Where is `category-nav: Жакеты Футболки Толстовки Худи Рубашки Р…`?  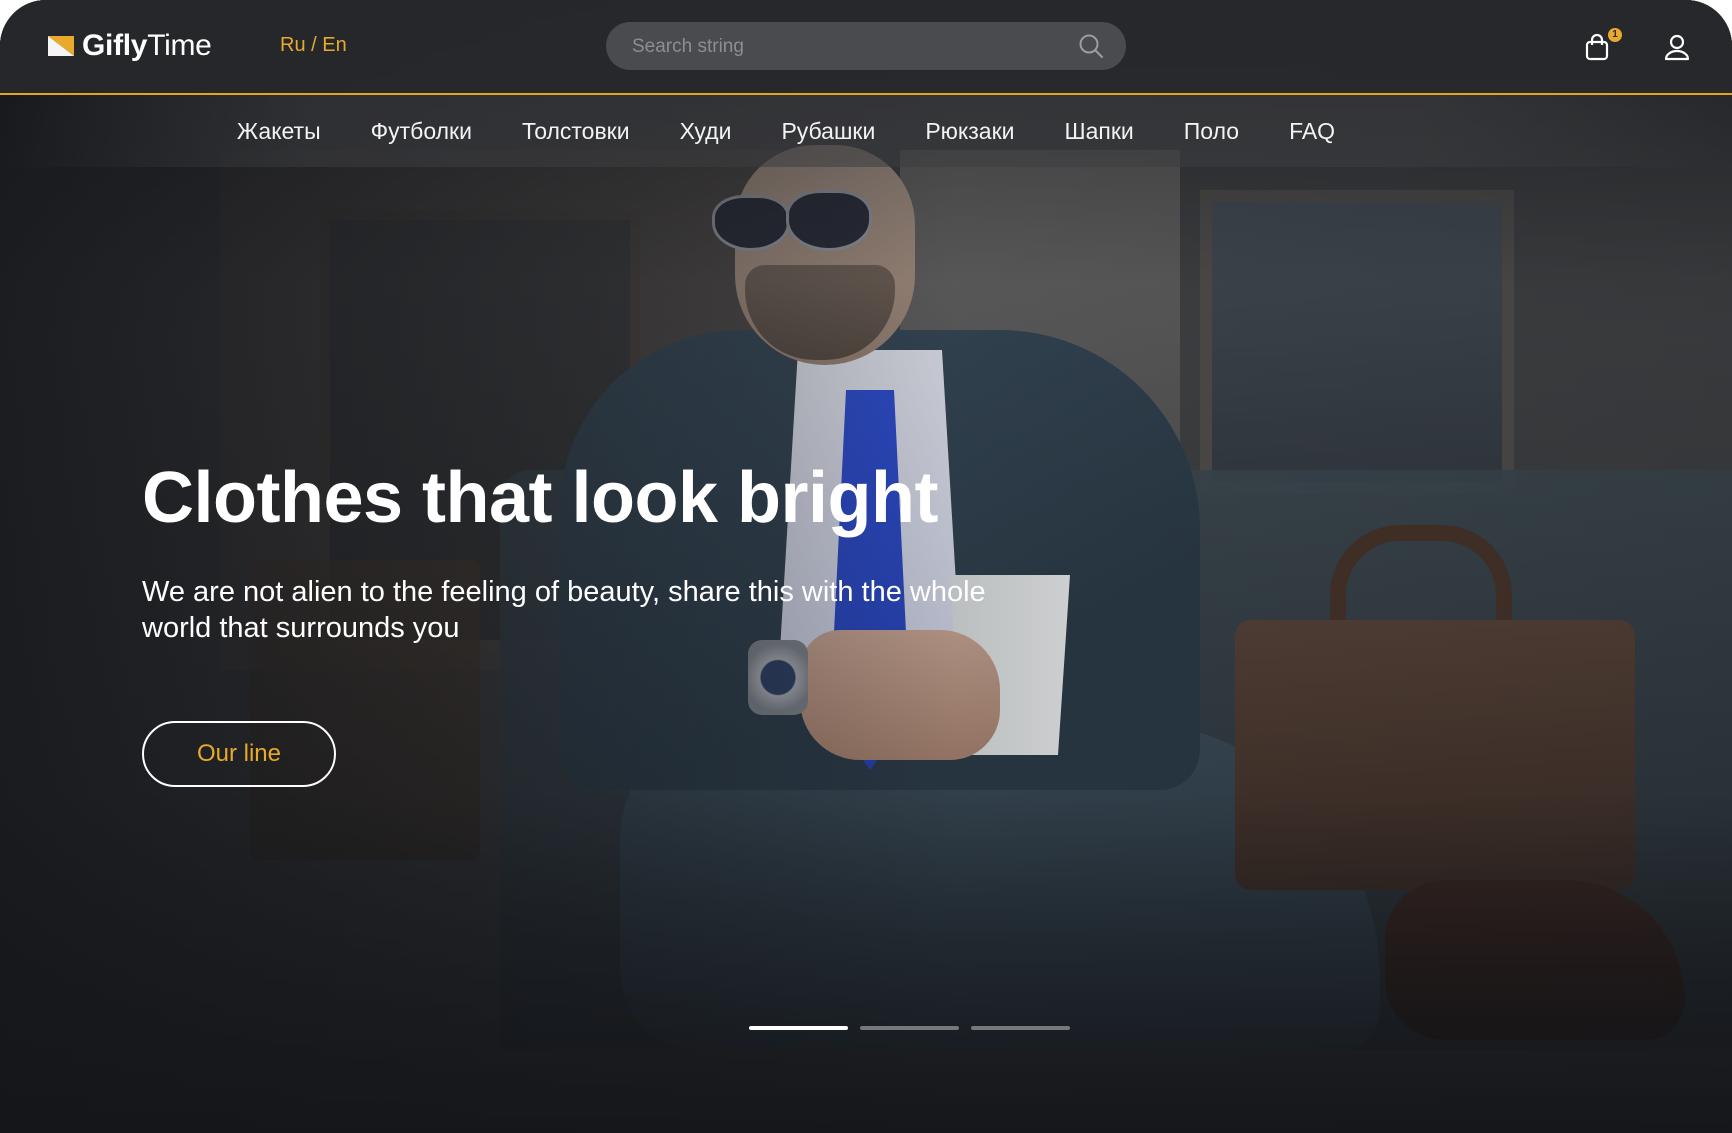 category-nav: Жакеты Футболки Толстовки Худи Рубашки Р… is located at coordinates (866, 131).